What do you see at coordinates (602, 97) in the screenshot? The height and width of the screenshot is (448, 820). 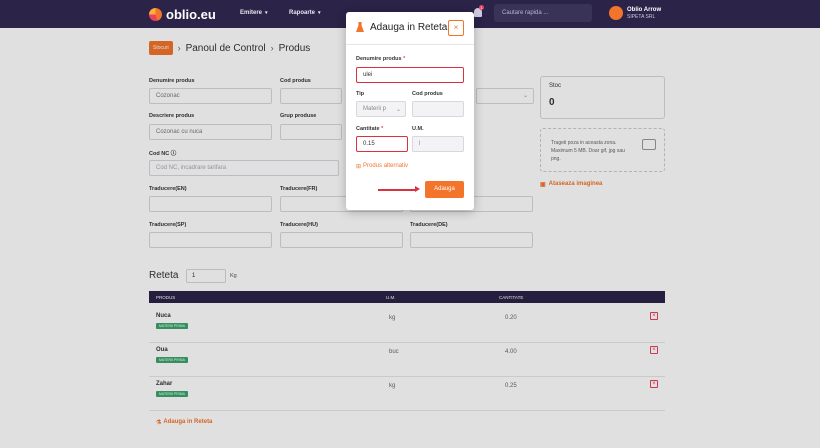 I see `stoc-card: Stoc 0` at bounding box center [602, 97].